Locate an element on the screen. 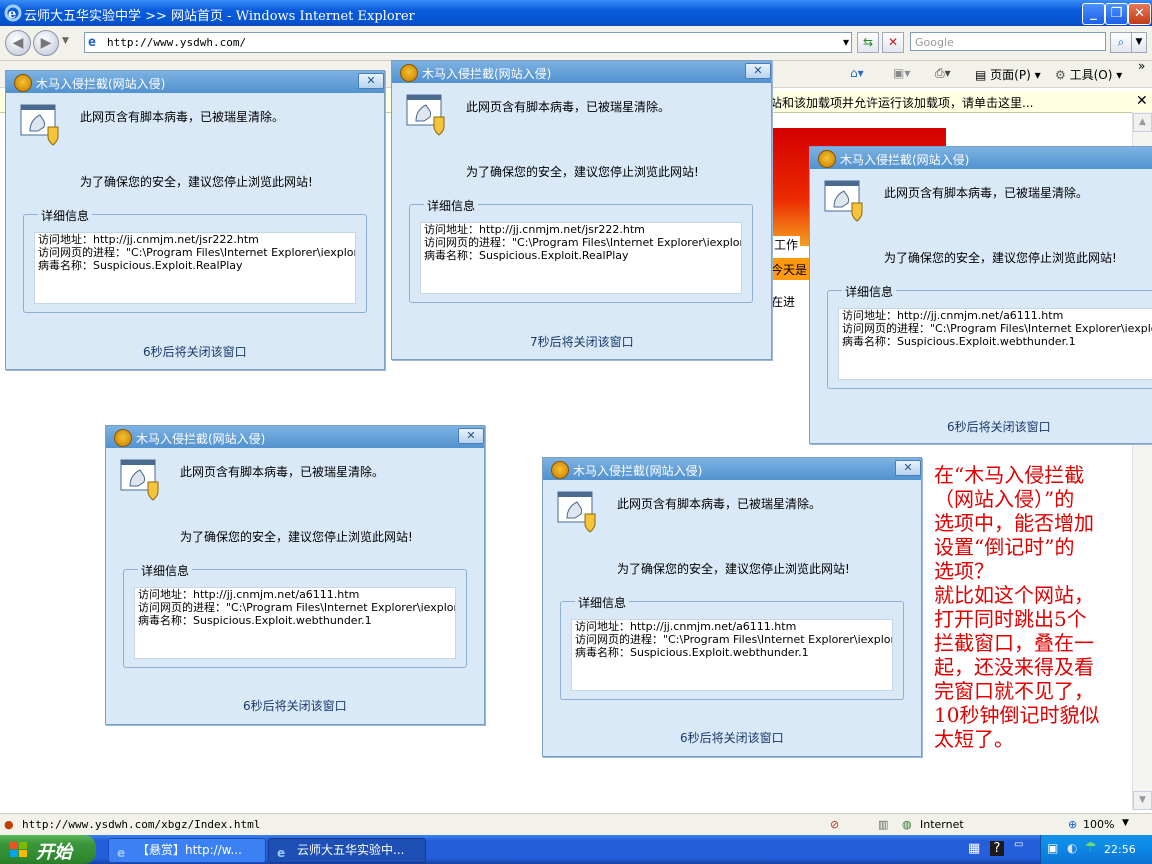 Image resolution: width=1152 pixels, height=864 pixels. info-bar-close-icon: ✕ is located at coordinates (1142, 101).